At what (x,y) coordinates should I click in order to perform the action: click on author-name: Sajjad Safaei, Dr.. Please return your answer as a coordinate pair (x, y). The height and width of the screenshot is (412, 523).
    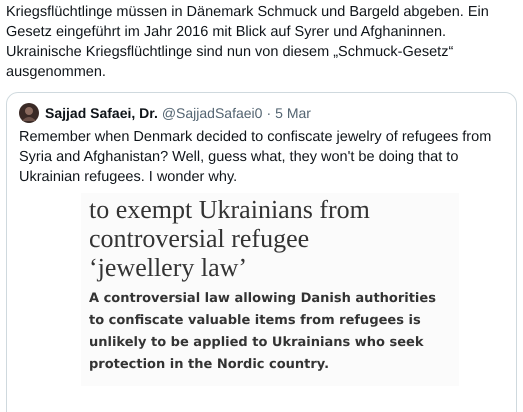
    Looking at the image, I should click on (101, 113).